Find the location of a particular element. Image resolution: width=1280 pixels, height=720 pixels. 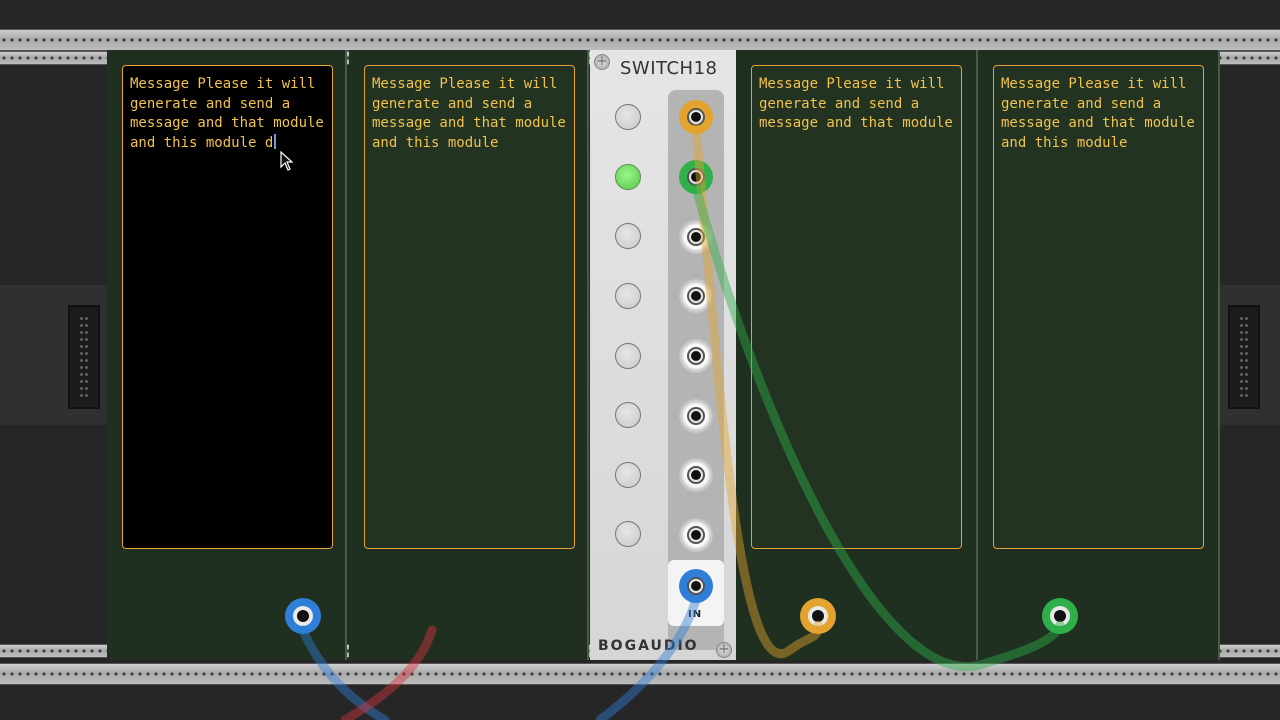

rack-rail-top is located at coordinates (640, 40).